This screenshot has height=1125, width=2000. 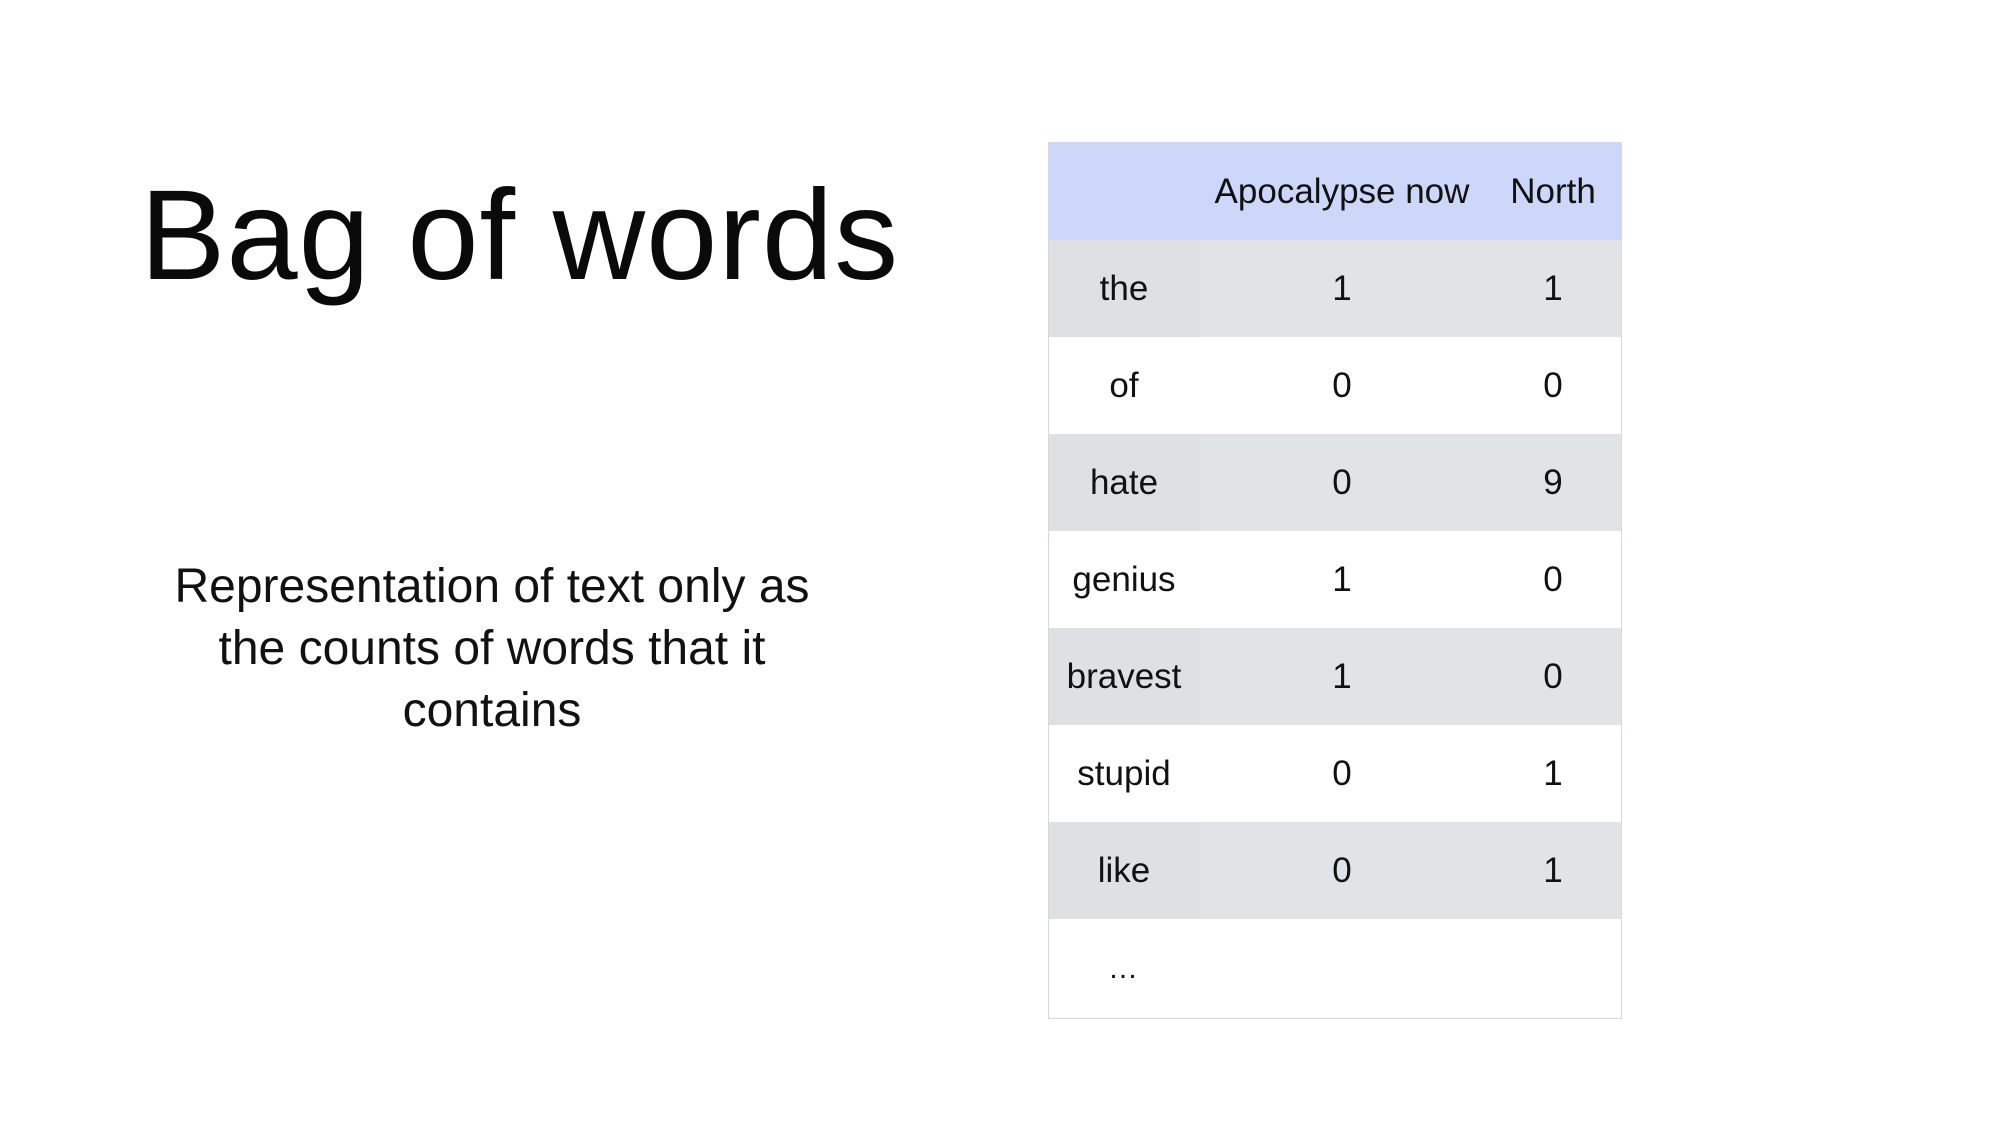 I want to click on table-row: bravest 1 0, so click(x=1335, y=676).